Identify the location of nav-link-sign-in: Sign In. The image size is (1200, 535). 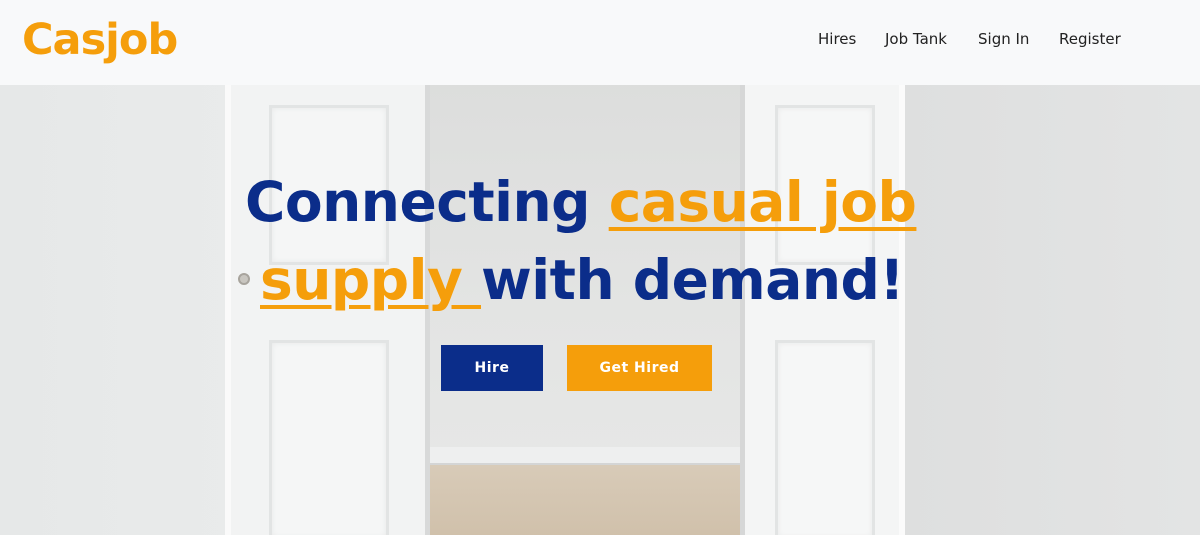
(1003, 39).